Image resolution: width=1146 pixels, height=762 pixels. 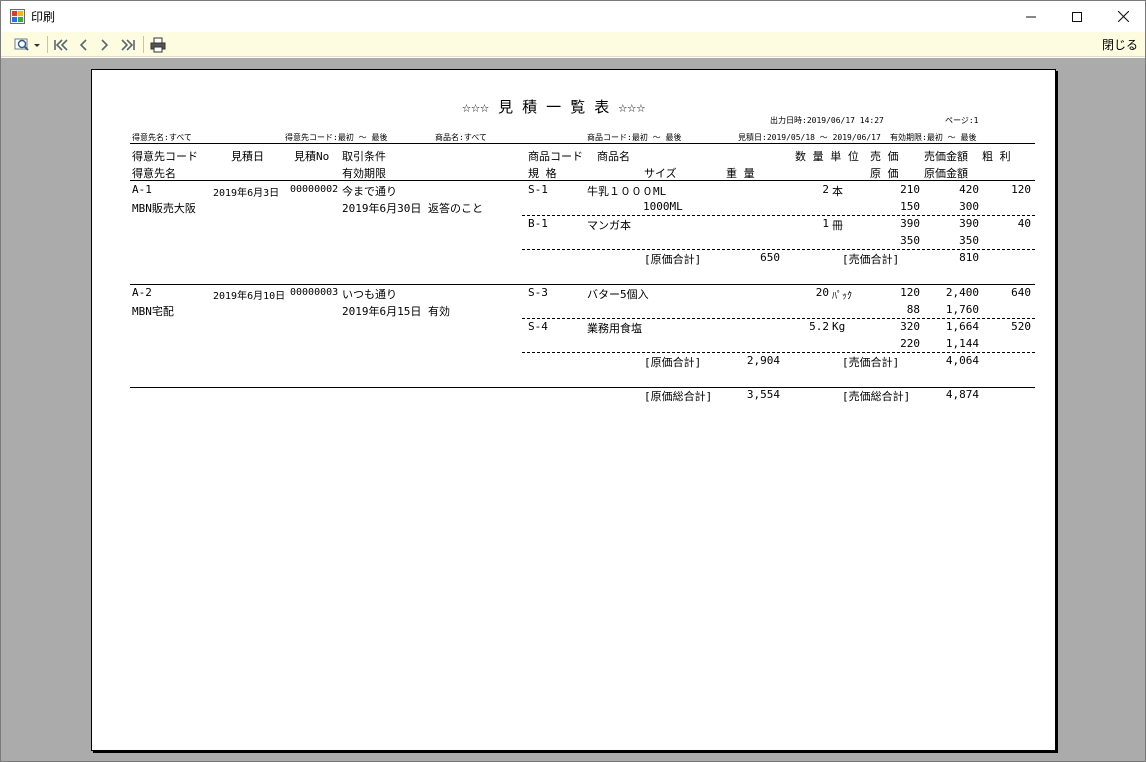 I want to click on printer-icon, so click(x=158, y=44).